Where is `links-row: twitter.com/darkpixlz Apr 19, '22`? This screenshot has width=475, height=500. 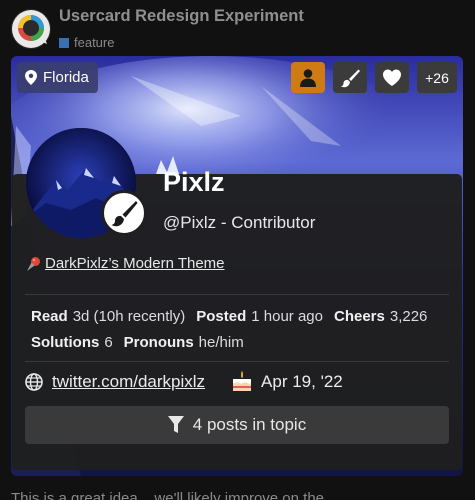
links-row: twitter.com/darkpixlz Apr 19, '22 is located at coordinates (184, 382).